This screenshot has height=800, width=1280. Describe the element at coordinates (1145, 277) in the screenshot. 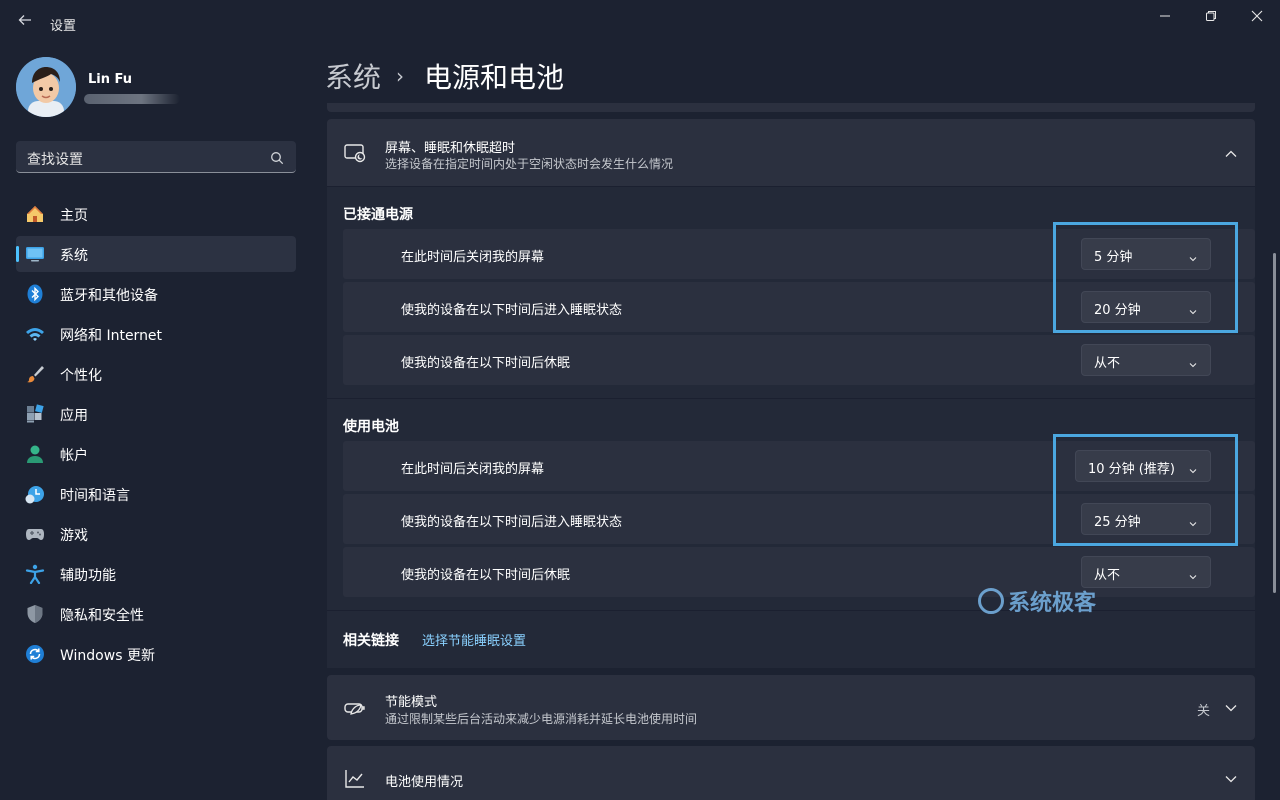

I see `highlight-box-plugged-in` at that location.